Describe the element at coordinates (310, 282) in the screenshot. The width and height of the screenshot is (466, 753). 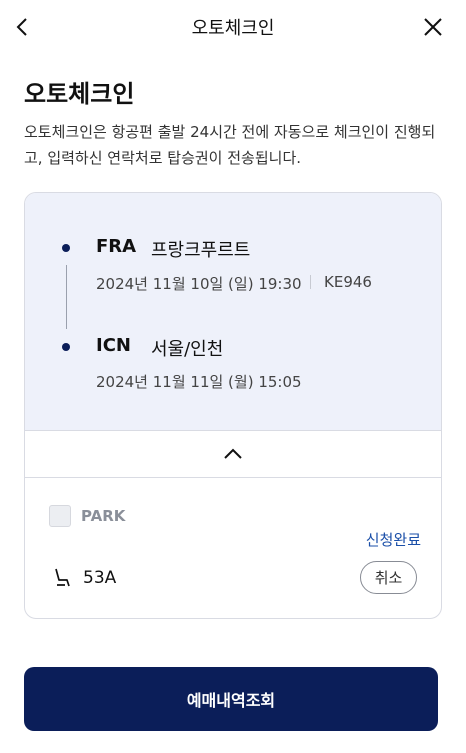
I see `separator` at that location.